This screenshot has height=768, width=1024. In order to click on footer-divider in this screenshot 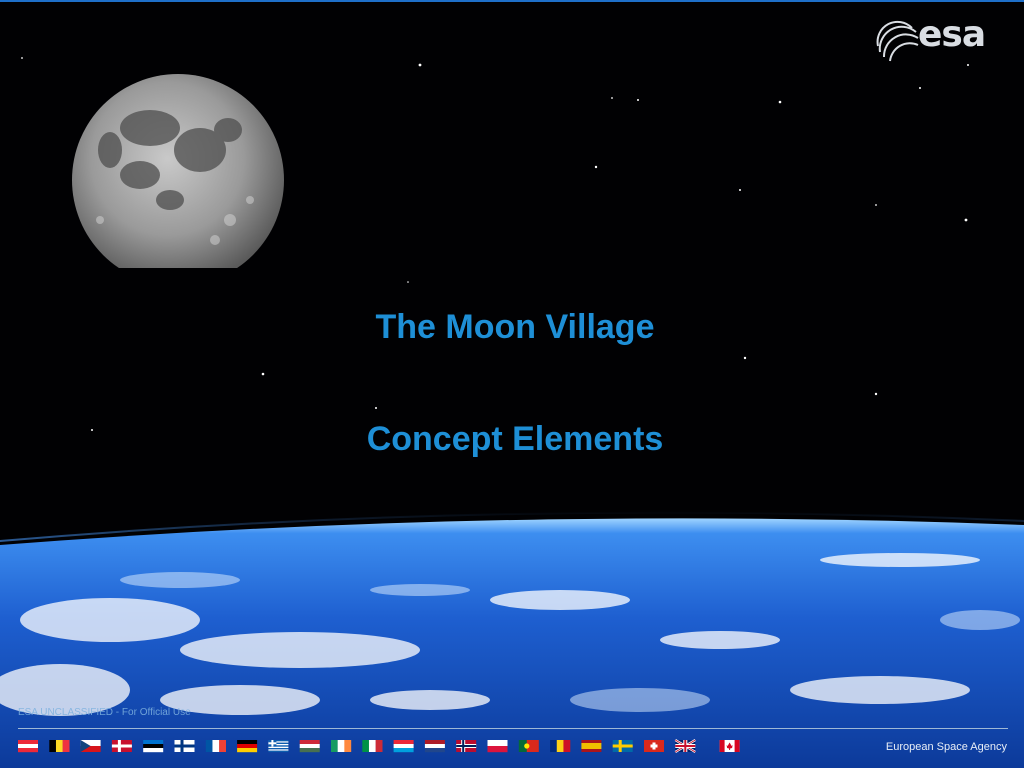, I will do `click(513, 728)`.